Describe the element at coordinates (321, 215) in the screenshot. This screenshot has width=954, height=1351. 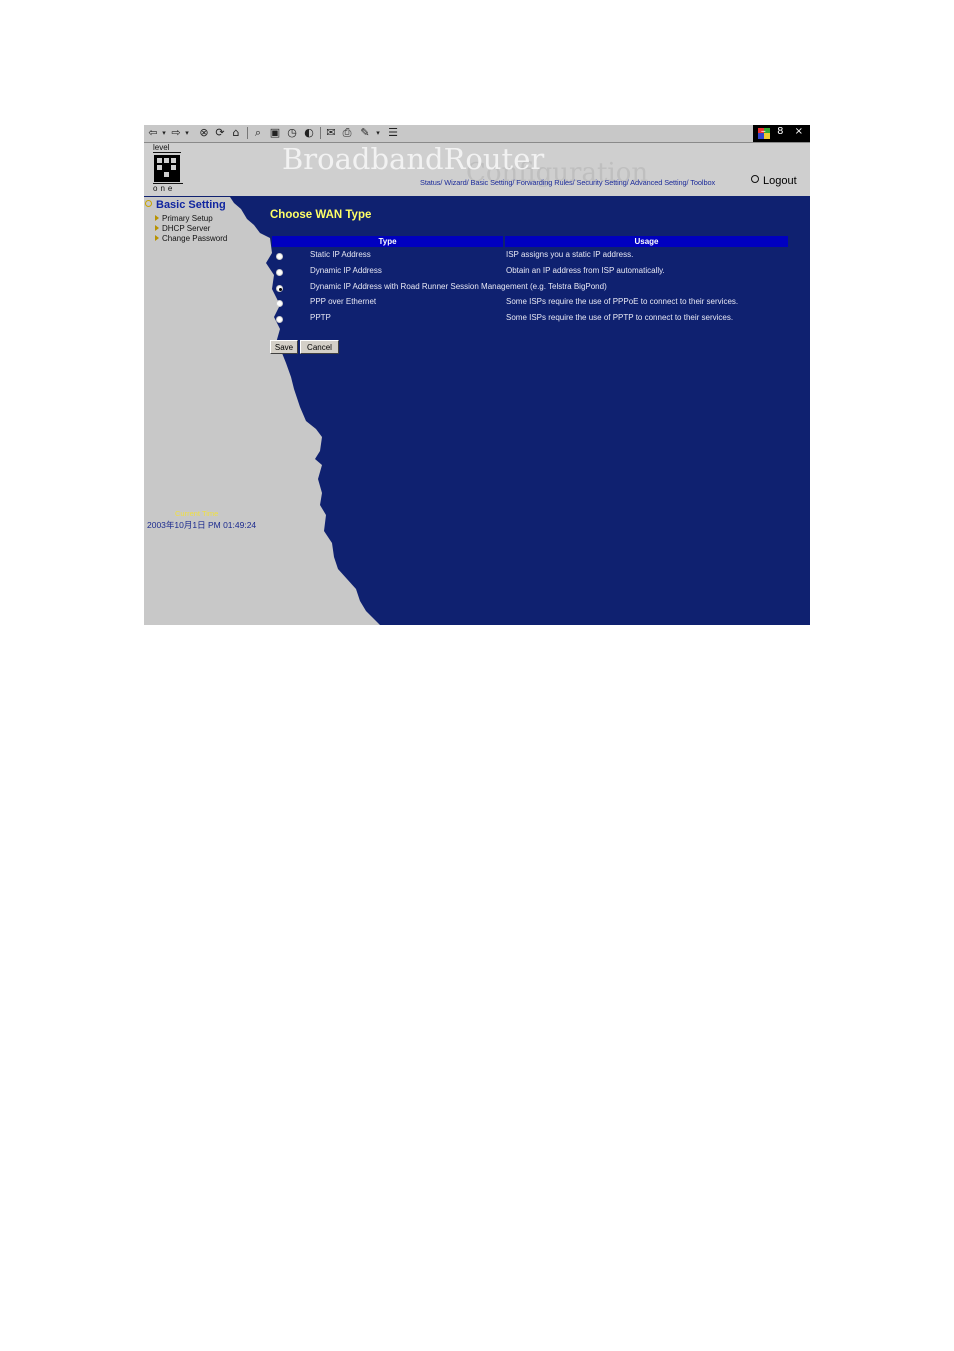
I see `page-title: Choose WAN Type` at that location.